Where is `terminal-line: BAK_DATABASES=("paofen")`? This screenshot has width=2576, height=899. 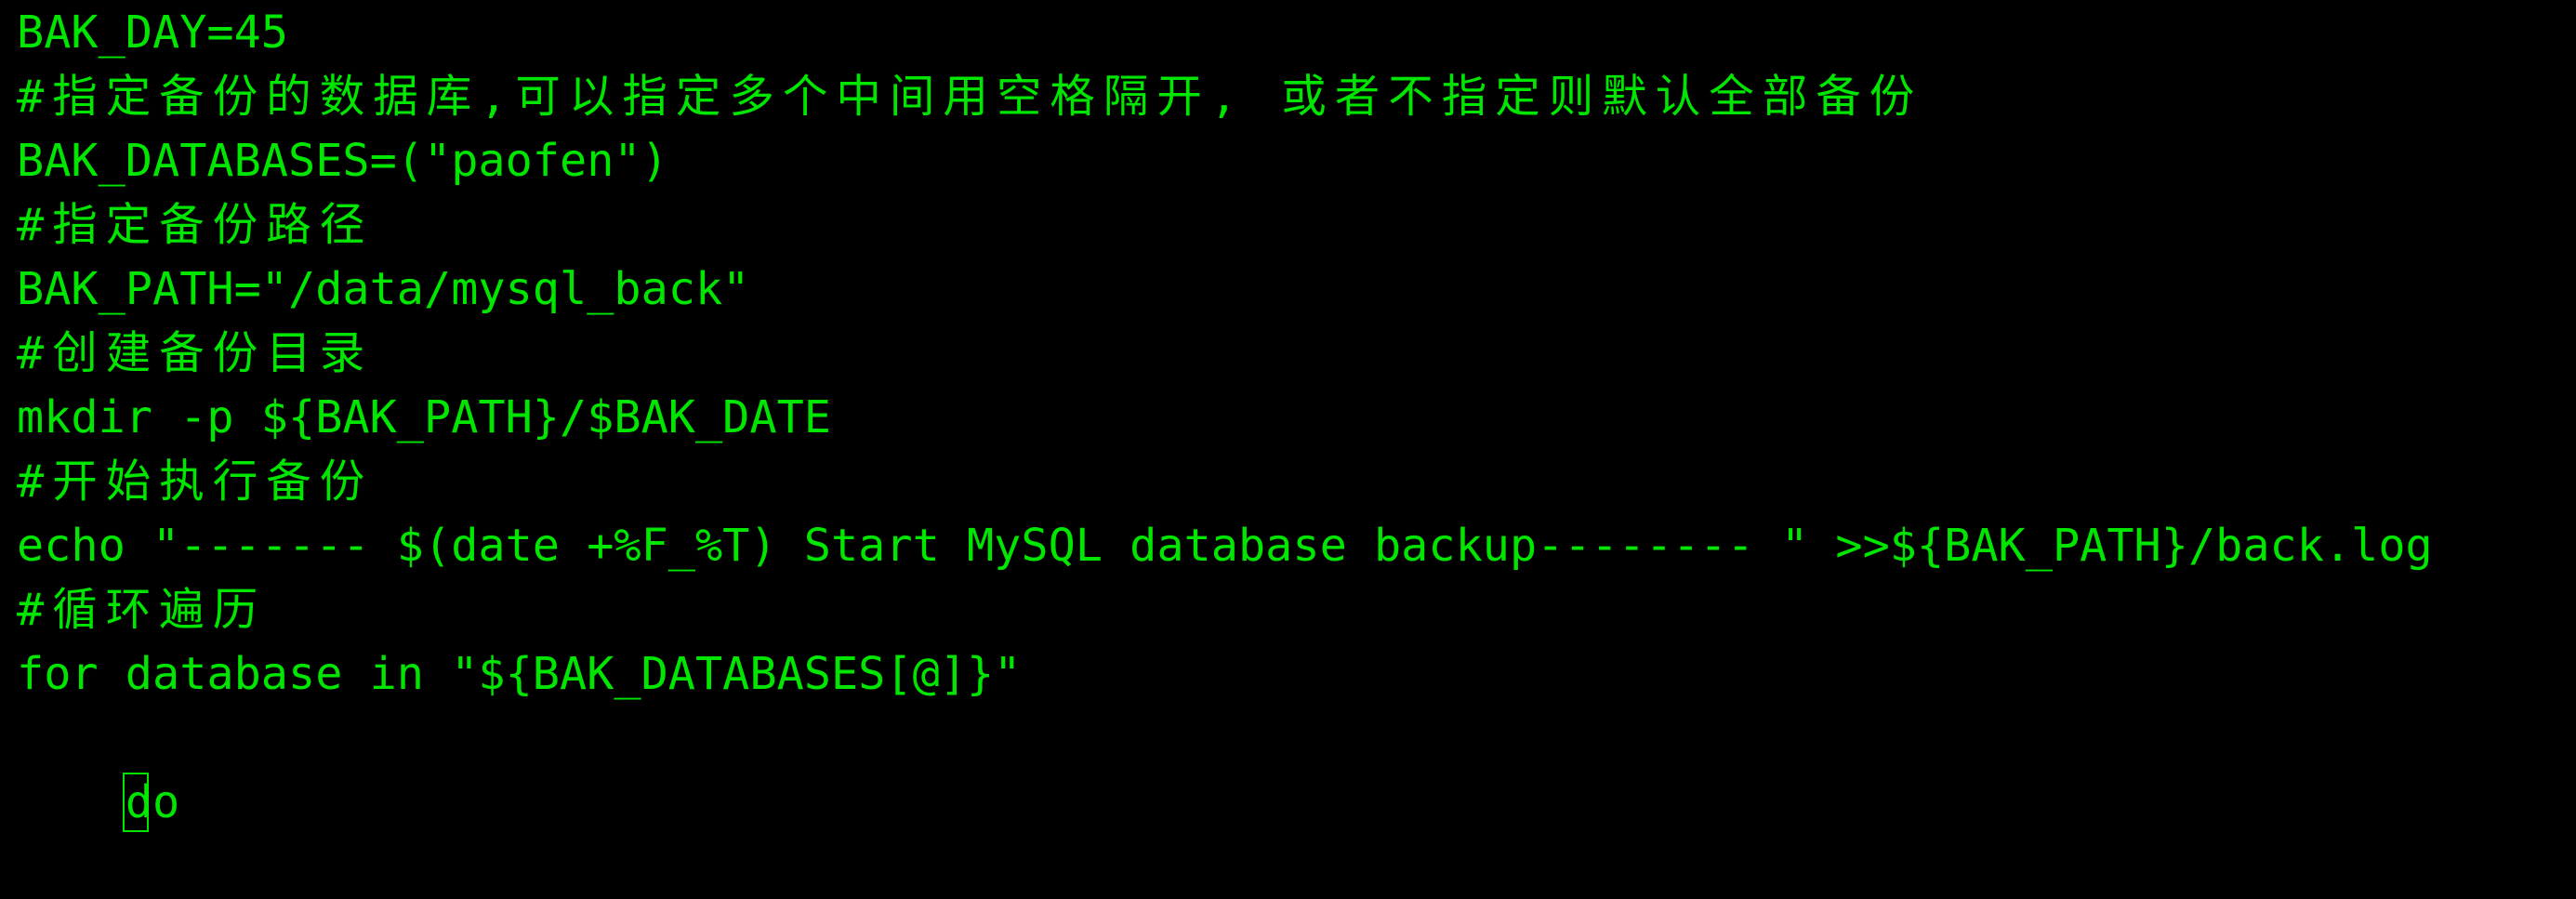
terminal-line: BAK_DATABASES=("paofen") is located at coordinates (342, 161).